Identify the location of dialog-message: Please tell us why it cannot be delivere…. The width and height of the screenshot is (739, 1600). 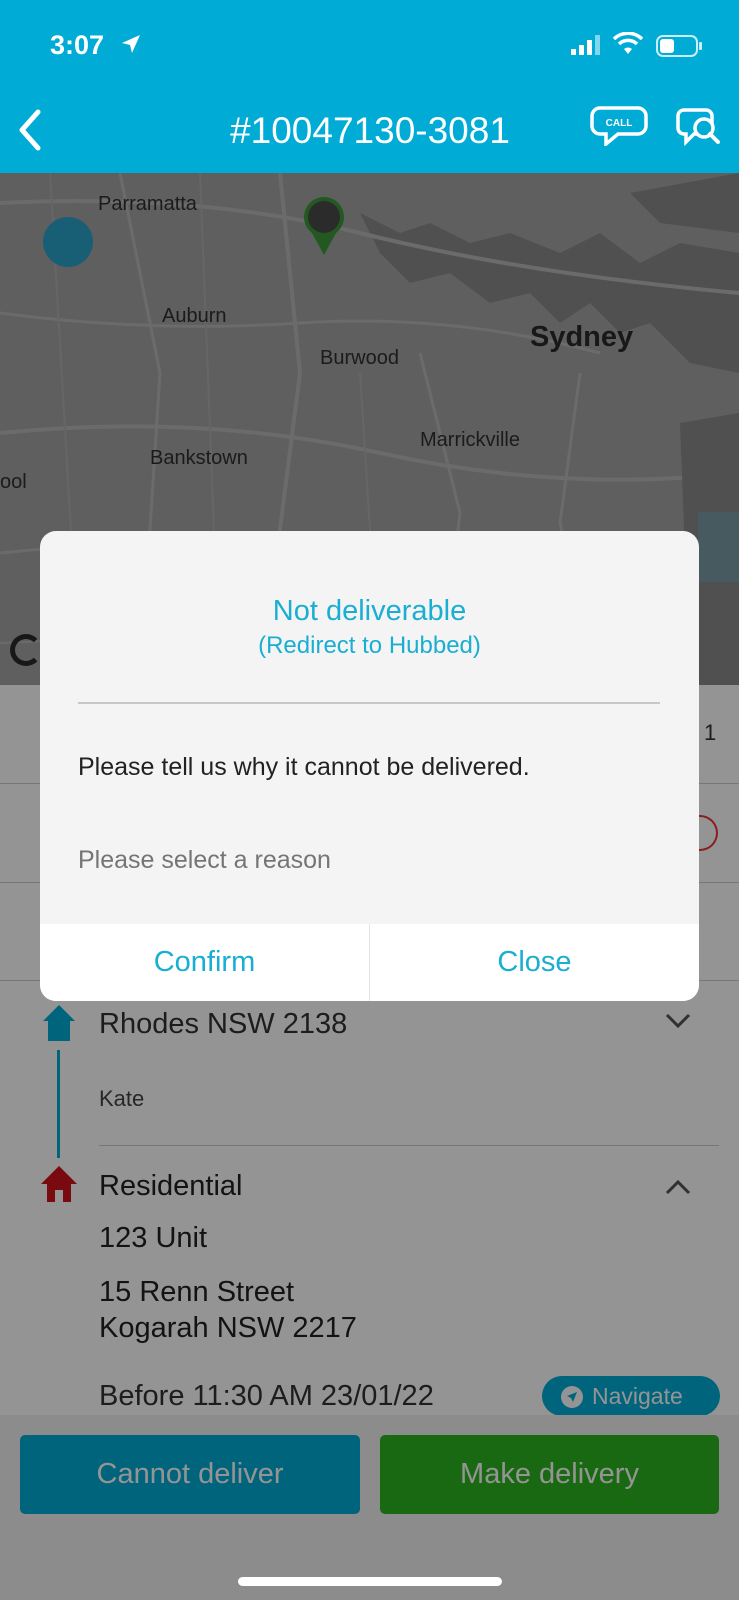
(304, 767).